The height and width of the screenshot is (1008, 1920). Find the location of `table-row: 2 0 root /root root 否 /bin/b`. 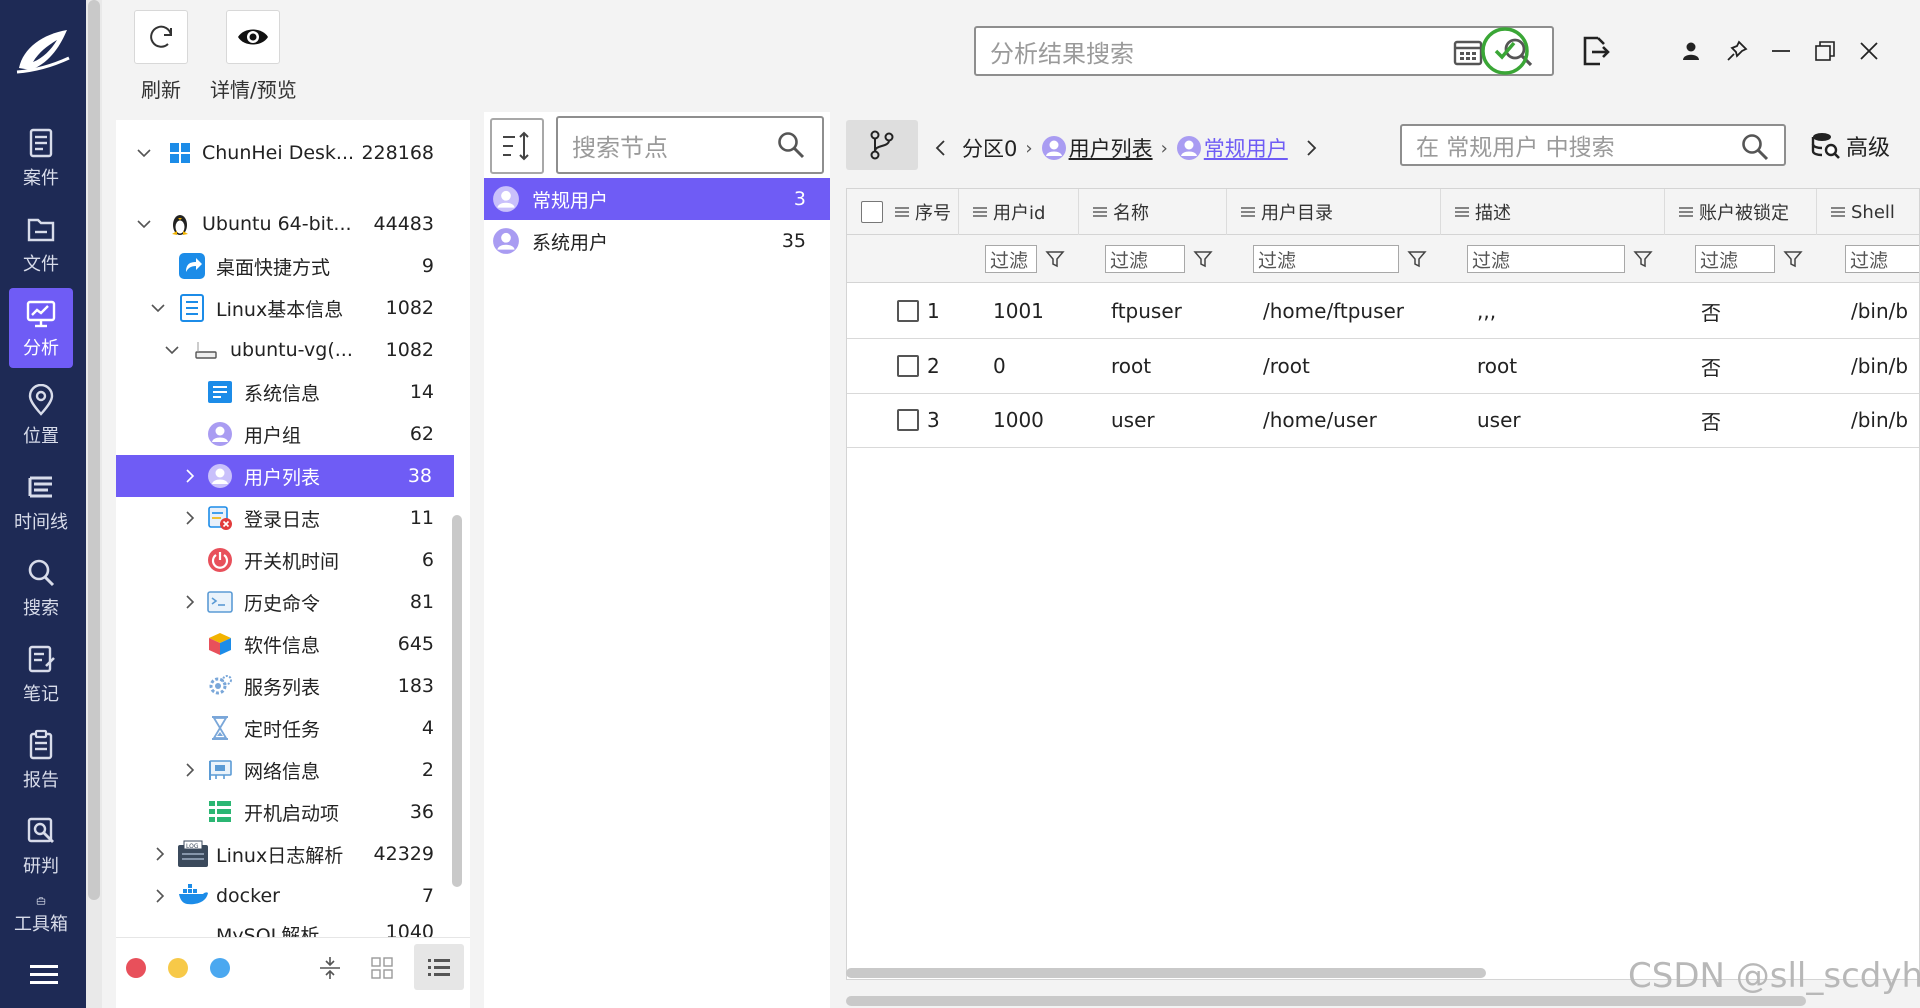

table-row: 2 0 root /root root 否 /bin/b is located at coordinates (1383, 366).